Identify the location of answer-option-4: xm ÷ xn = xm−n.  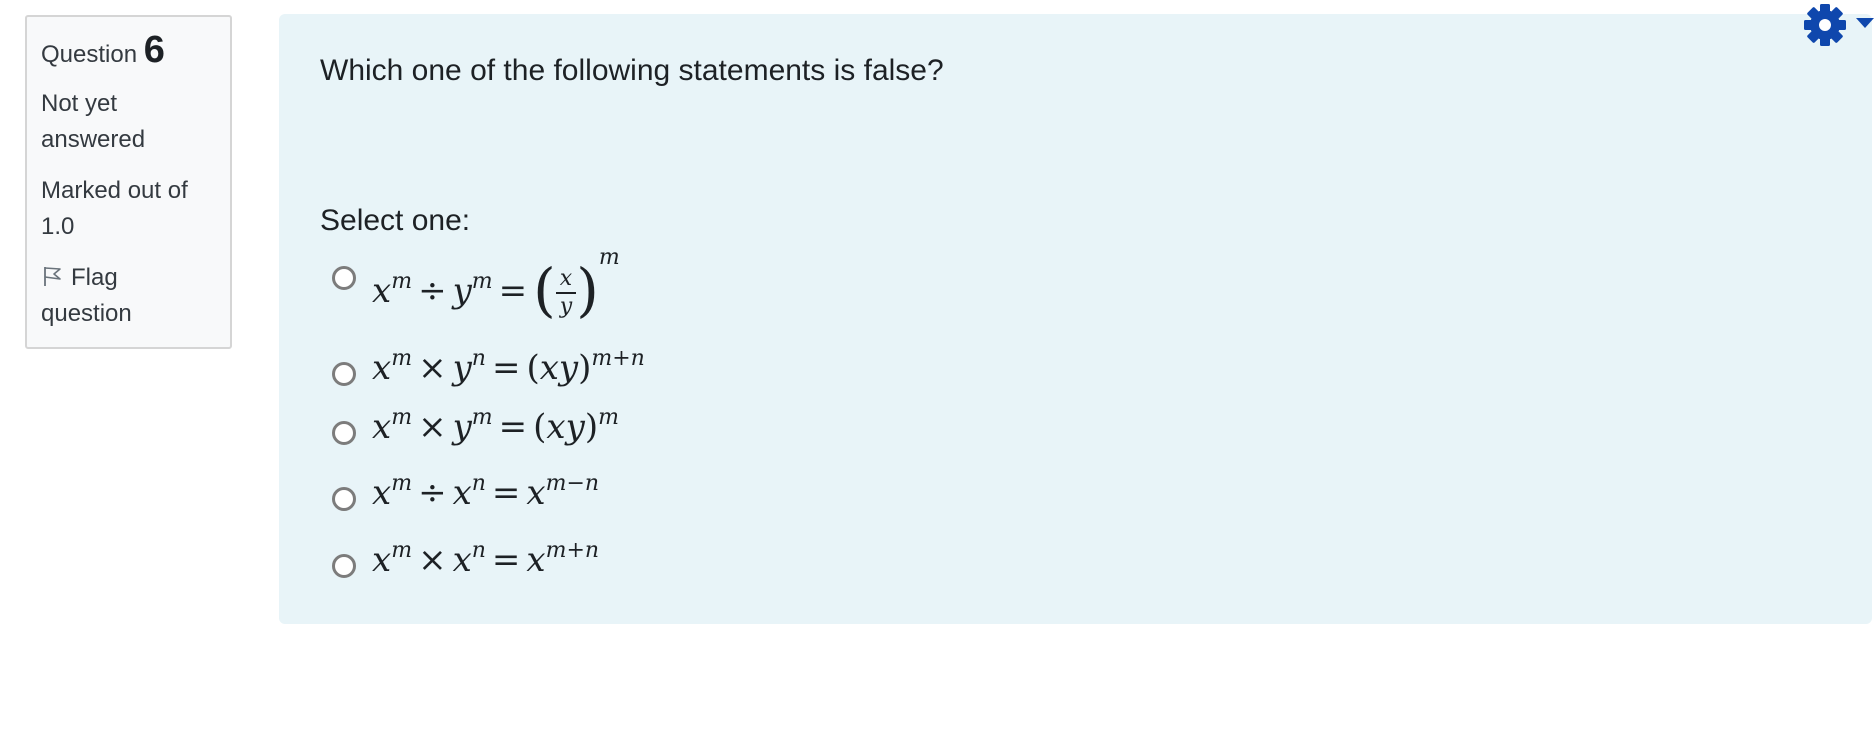
(465, 493).